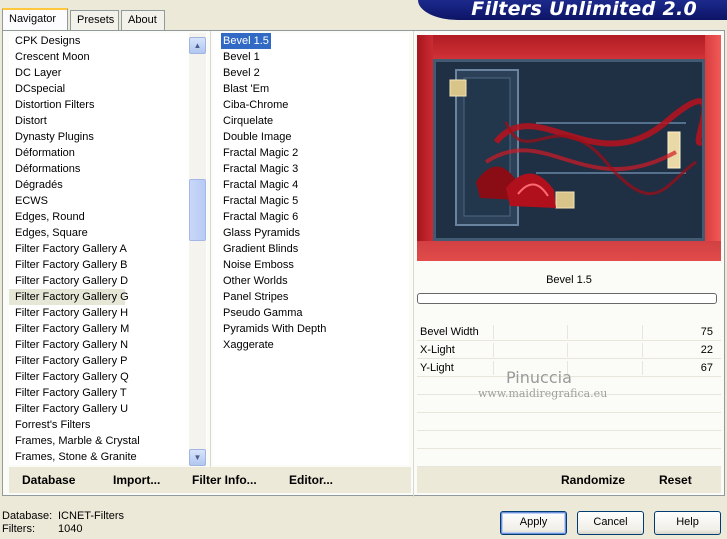  What do you see at coordinates (70, 529) in the screenshot?
I see `filters-count-value: 1040` at bounding box center [70, 529].